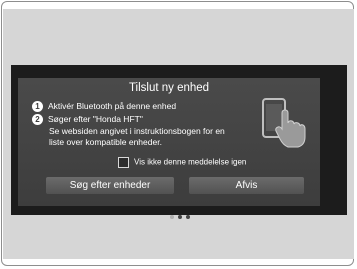 The width and height of the screenshot is (357, 269). Describe the element at coordinates (169, 88) in the screenshot. I see `dialog-title: Tilslut ny enhed` at that location.